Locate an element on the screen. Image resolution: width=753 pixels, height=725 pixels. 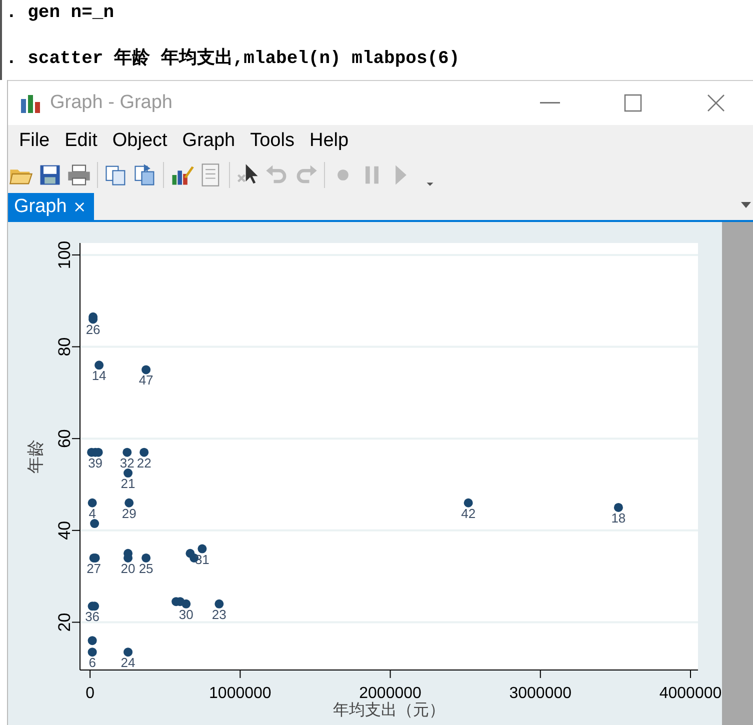
x-tick-label: 2000000 is located at coordinates (390, 693).